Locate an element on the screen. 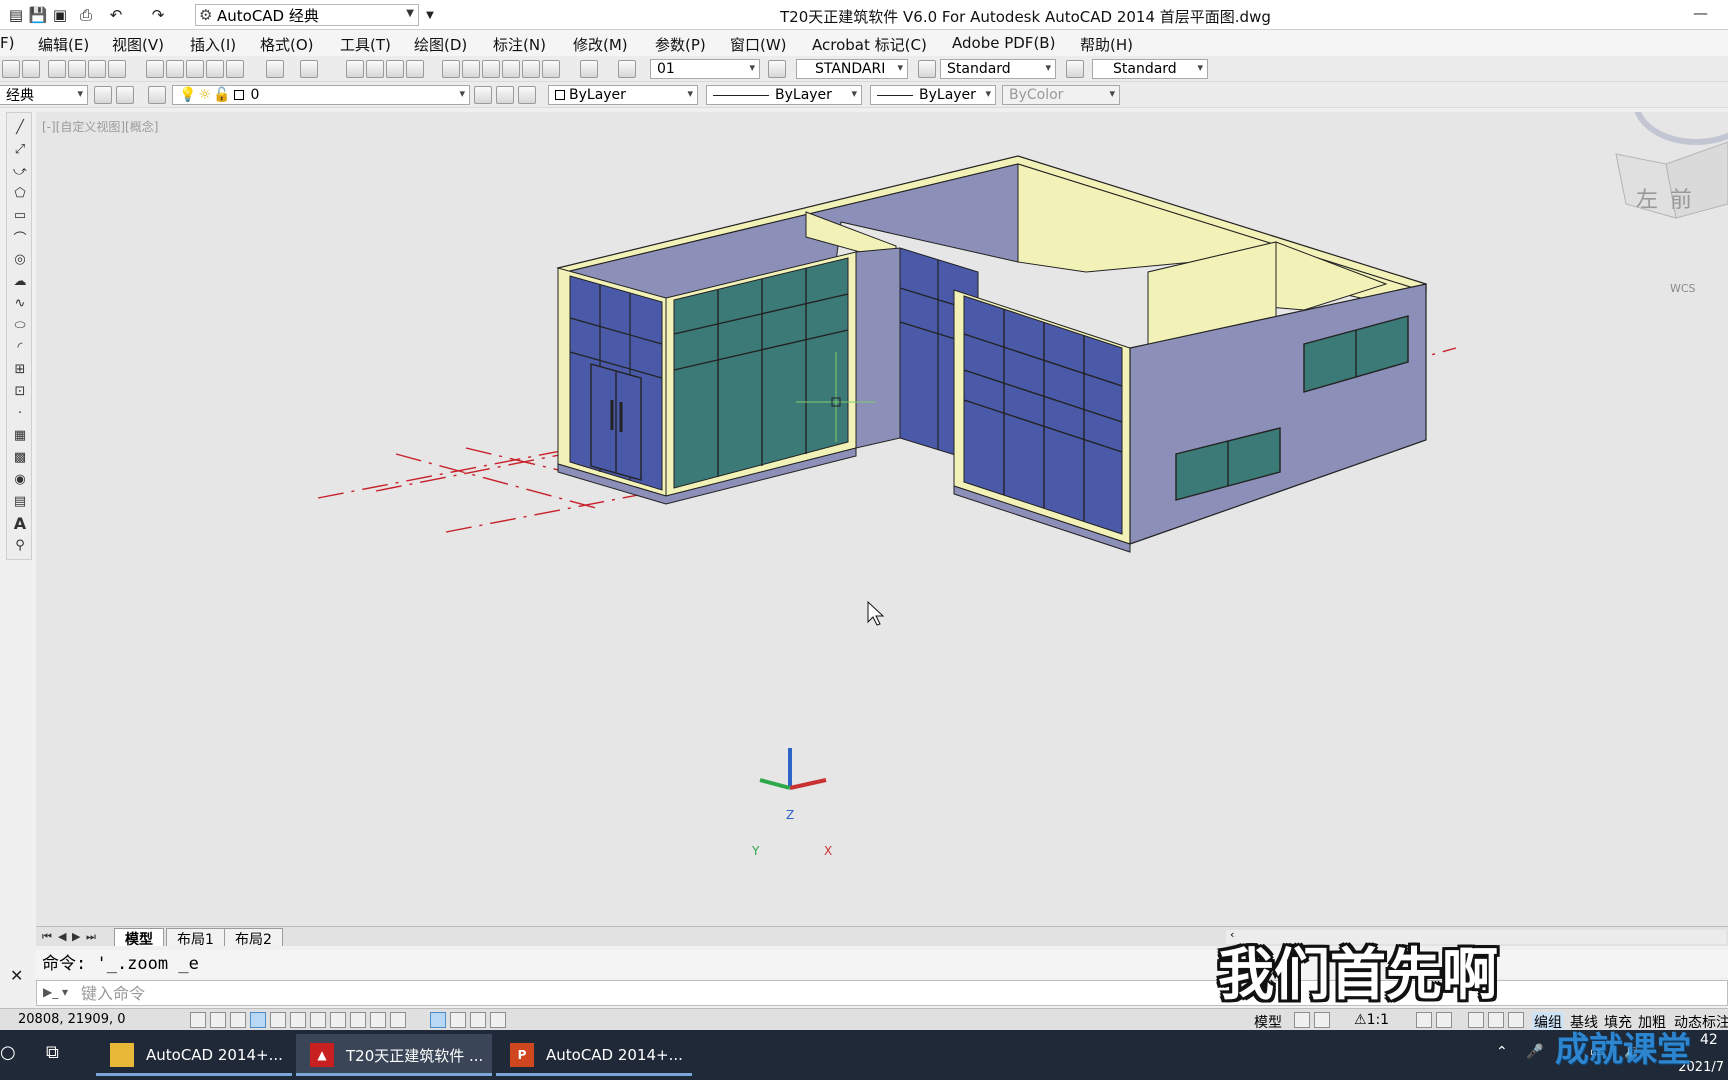  undo-tb-icon is located at coordinates (275, 69).